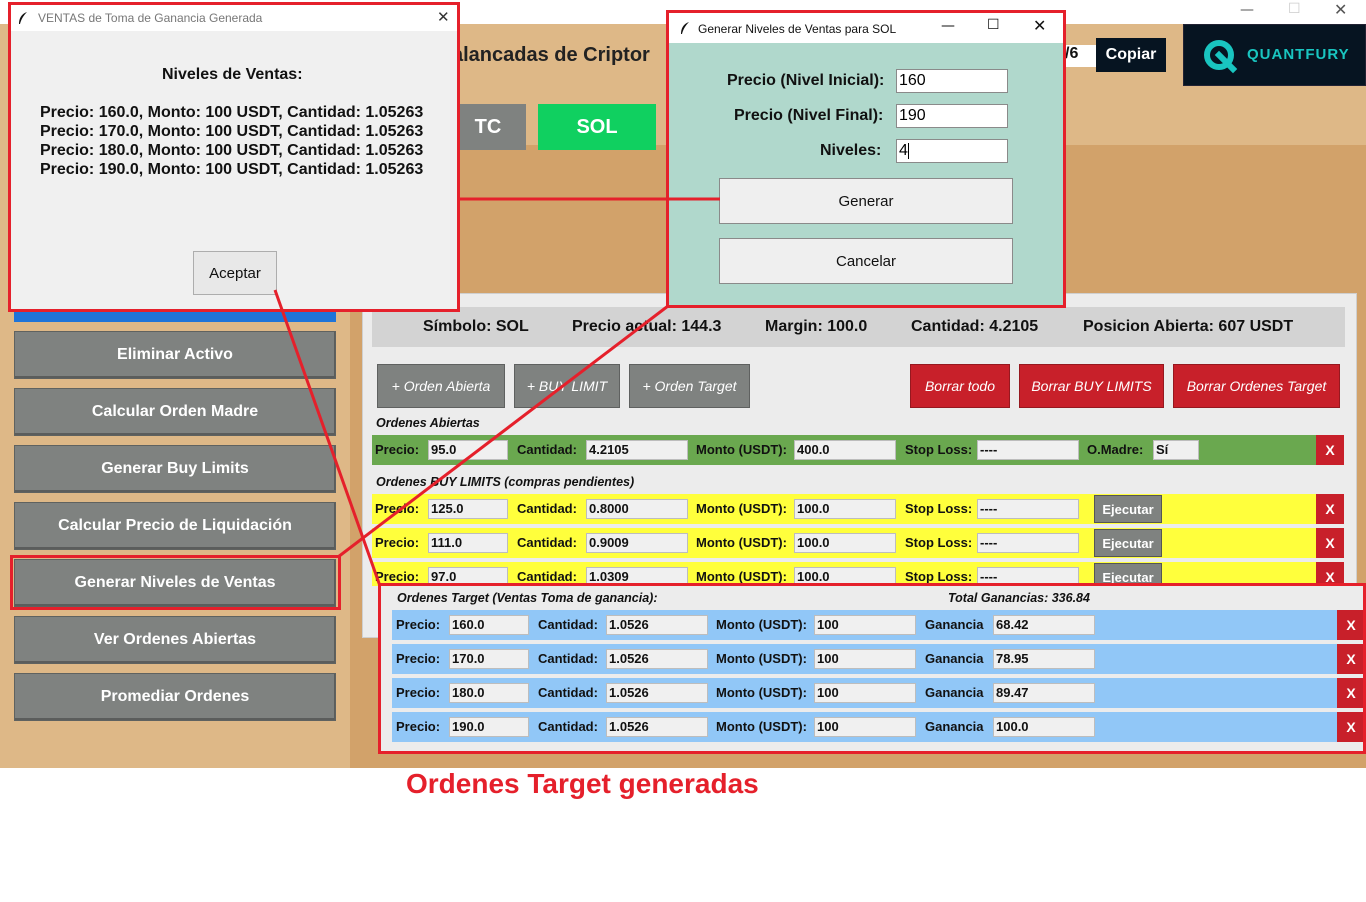 Image resolution: width=1366 pixels, height=902 pixels. What do you see at coordinates (908, 150) in the screenshot?
I see `text-cursor` at bounding box center [908, 150].